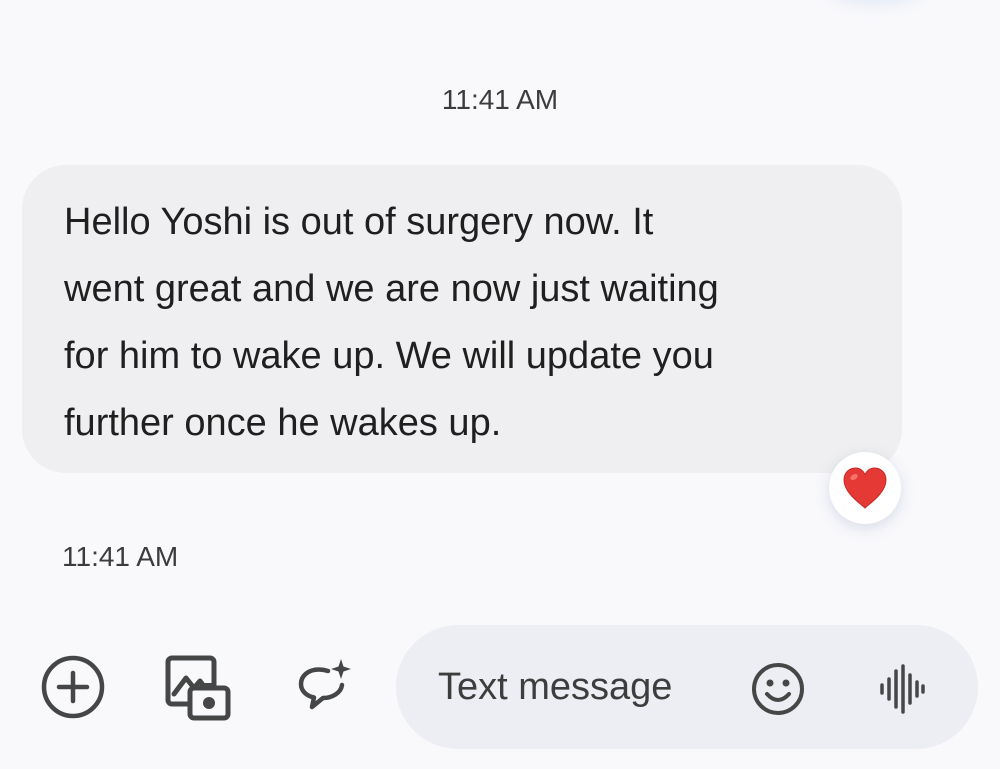 Image resolution: width=1000 pixels, height=769 pixels. Describe the element at coordinates (875, 3) in the screenshot. I see `top-shadow-decoration` at that location.